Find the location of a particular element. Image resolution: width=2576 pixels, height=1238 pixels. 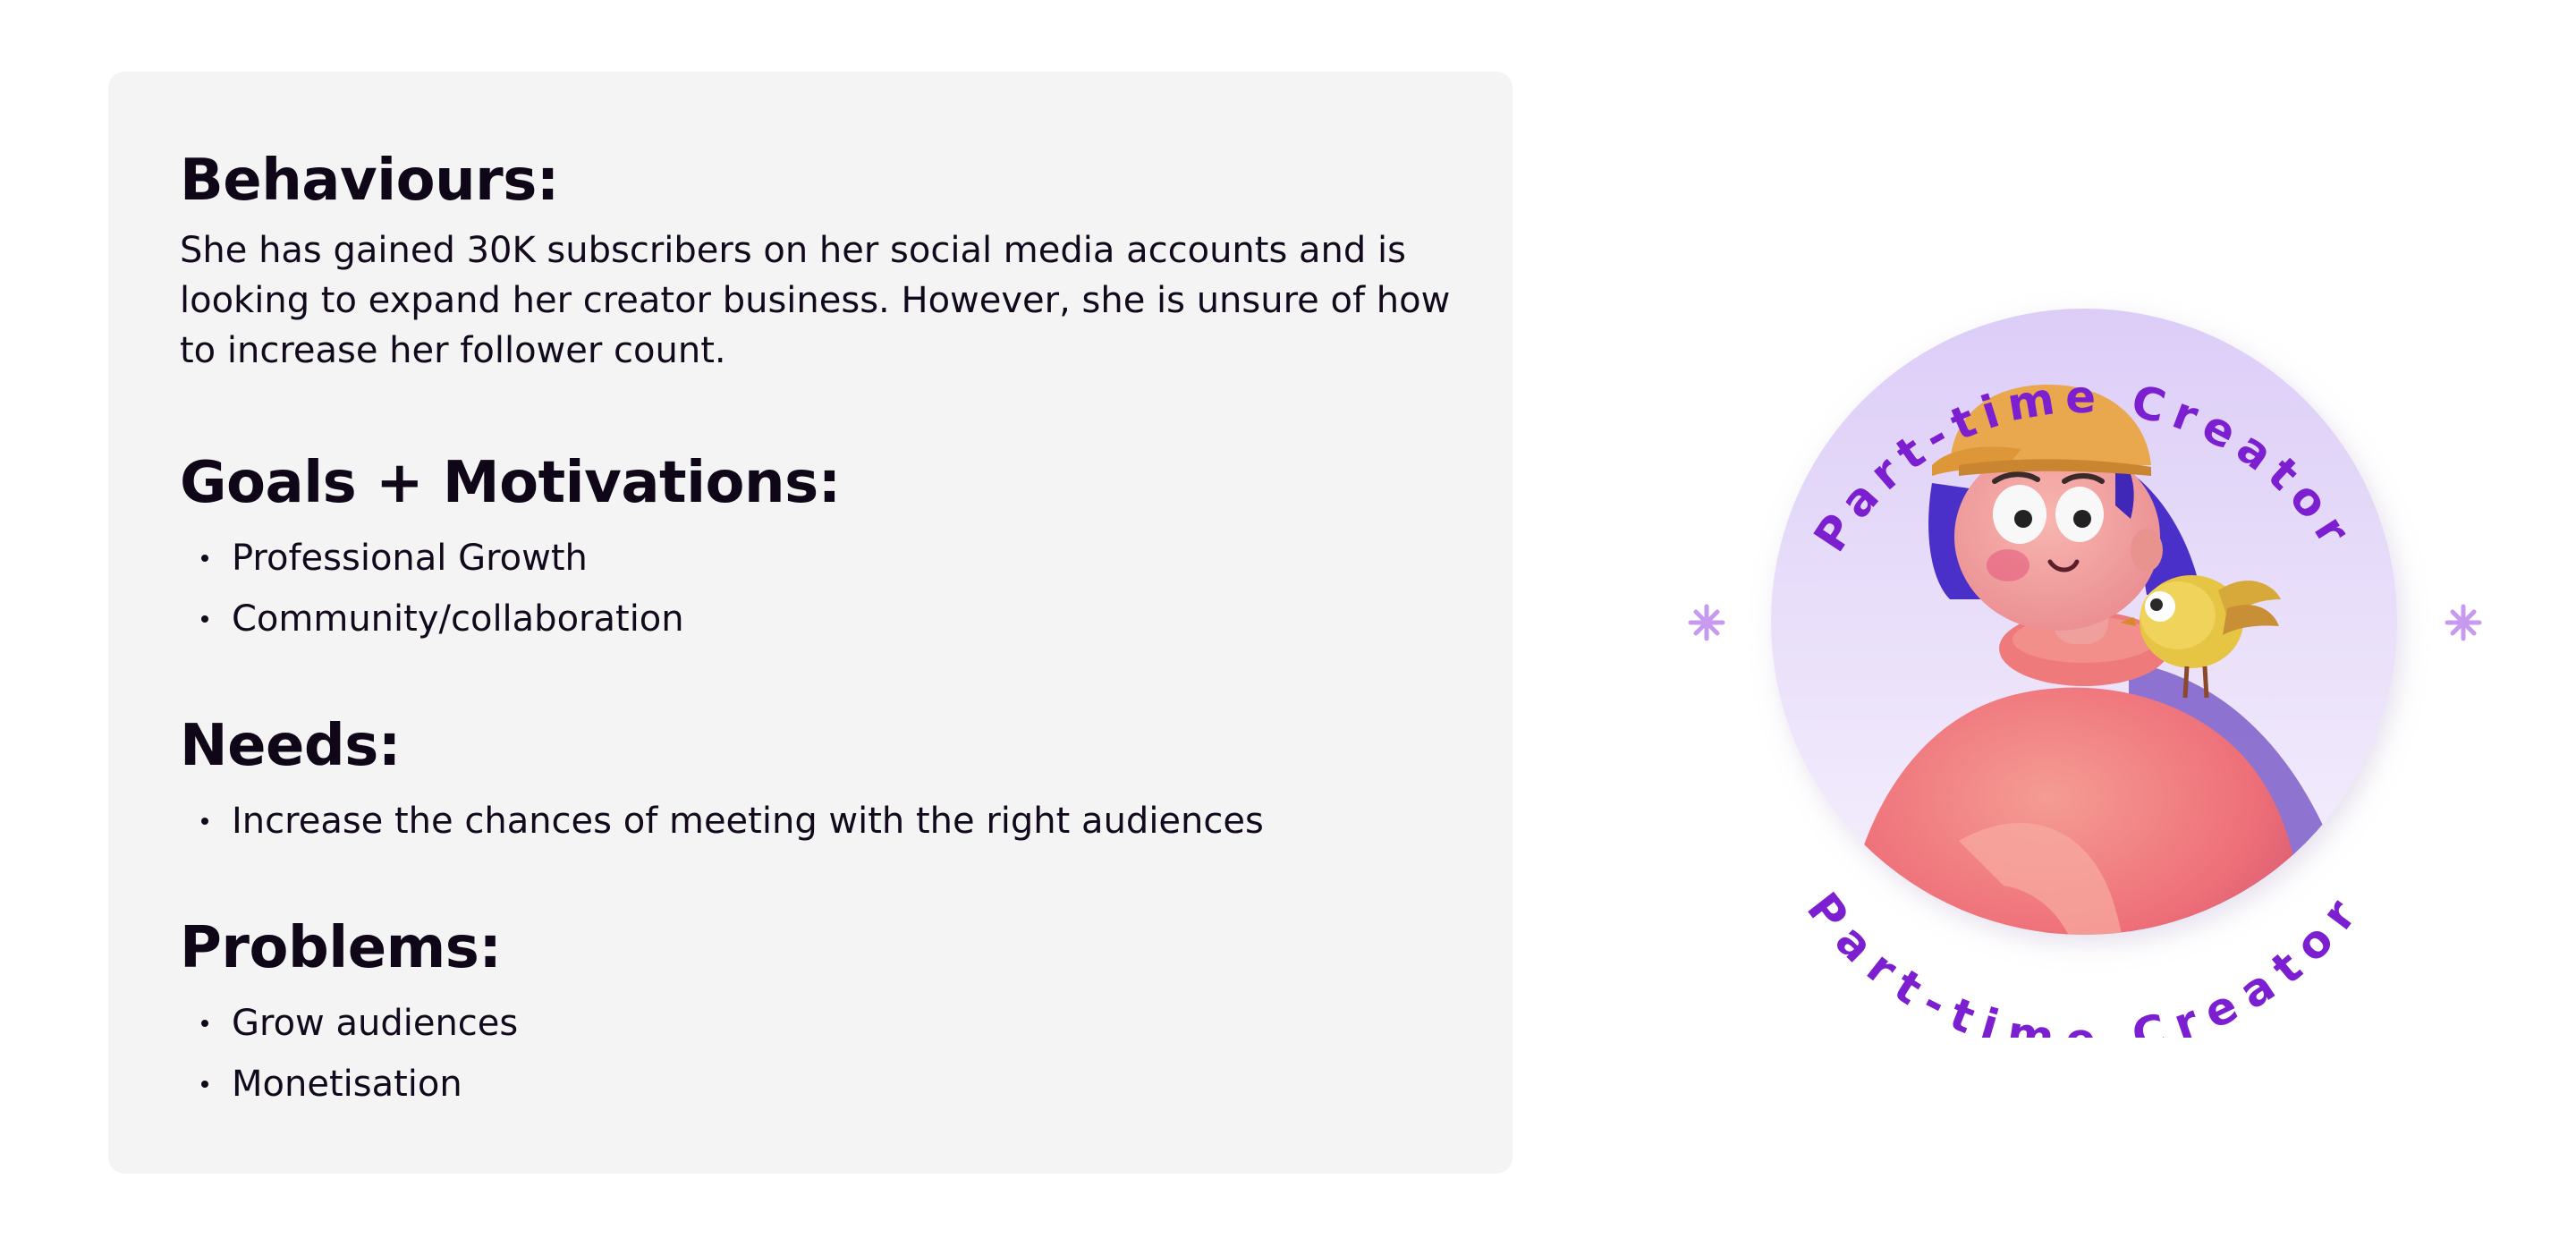

list-item: Grow audiences is located at coordinates (349, 1023).